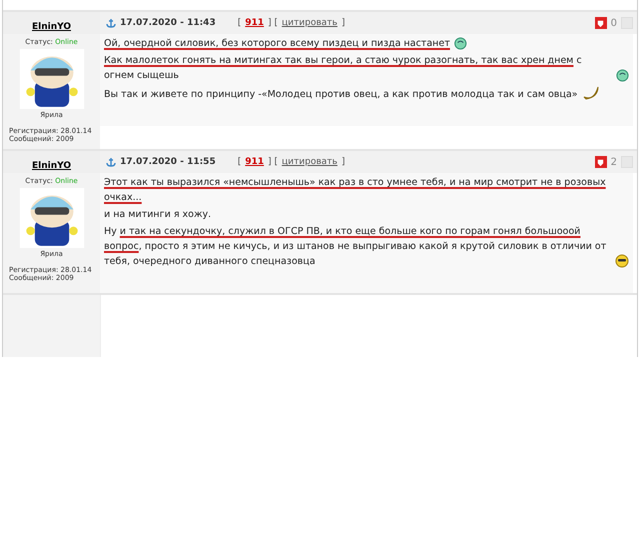 This screenshot has height=547, width=640. What do you see at coordinates (356, 247) in the screenshot?
I see `post-text: Ну и так на секундочку, служил в ОГСР ПВ, и кто еще больше кого по горам гонял большооой вопрос, просто я этим не кичусь, и из штанов не выпрыгиваю какой я крутой силовик в отличии от тебя, очередного диванного спецназовца` at bounding box center [356, 247].